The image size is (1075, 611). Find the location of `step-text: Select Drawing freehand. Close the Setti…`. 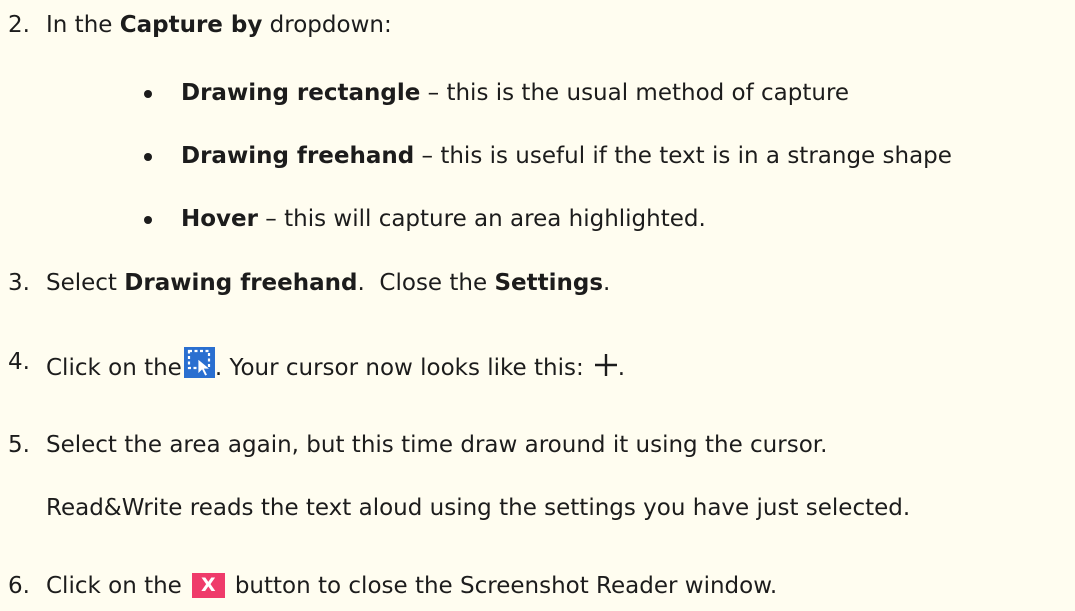

step-text: Select Drawing freehand. Close the Setti… is located at coordinates (328, 283).